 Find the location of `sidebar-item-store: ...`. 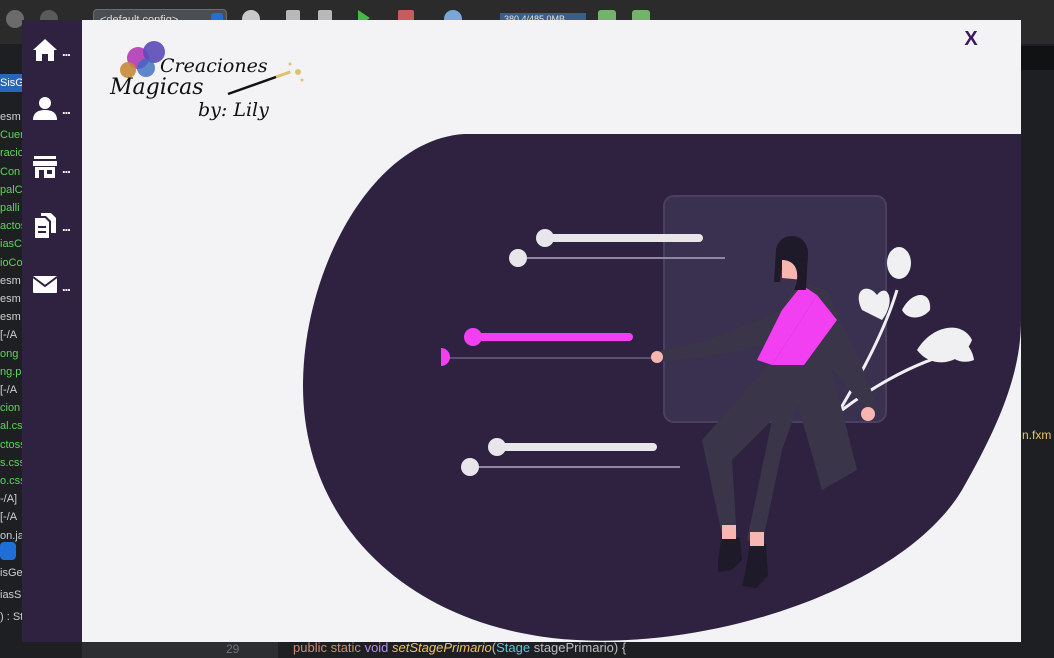

sidebar-item-store: ... is located at coordinates (52, 167).